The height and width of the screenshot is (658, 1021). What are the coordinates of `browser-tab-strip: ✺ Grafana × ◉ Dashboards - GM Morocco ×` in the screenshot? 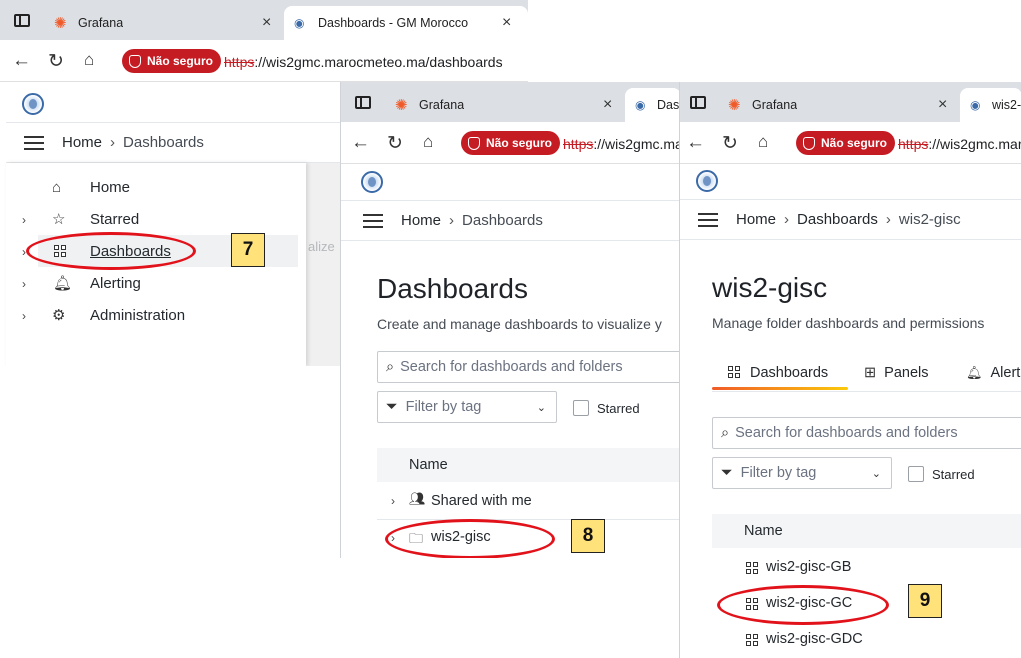 It's located at (264, 20).